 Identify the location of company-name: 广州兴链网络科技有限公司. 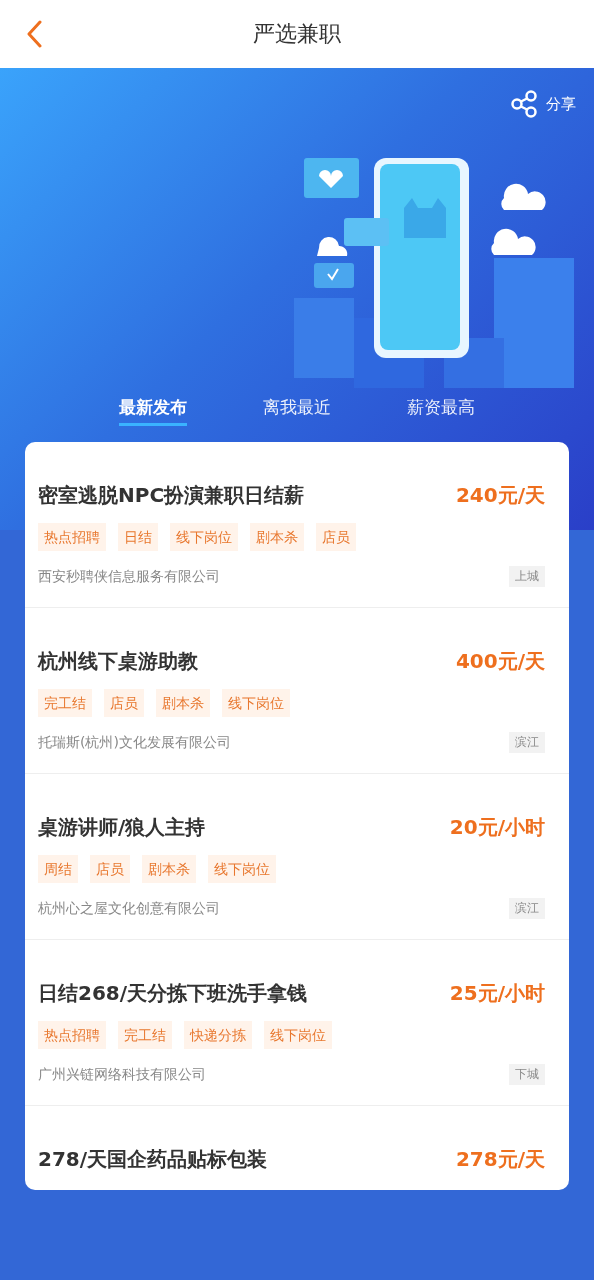
(122, 1074).